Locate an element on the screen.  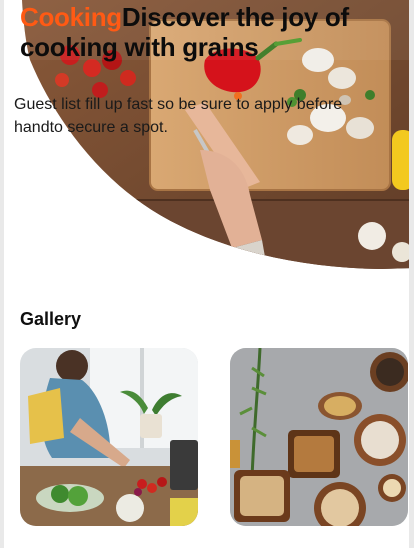
gallery-image-woman-cooking is located at coordinates (109, 437).